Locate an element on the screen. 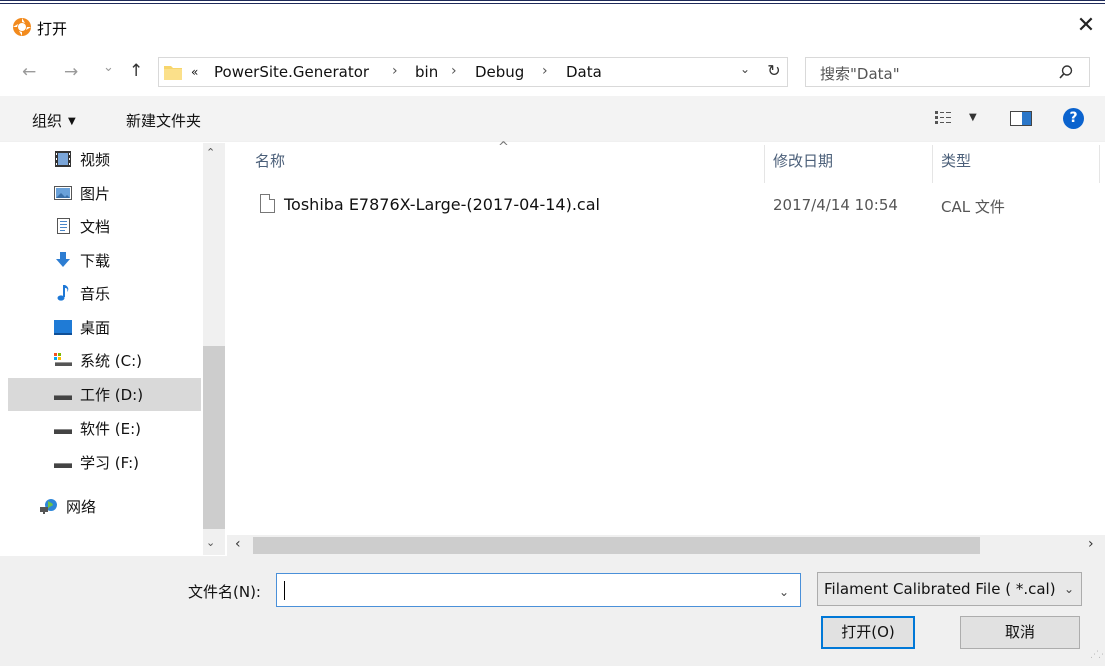  scroll-right-icon: › is located at coordinates (1091, 544).